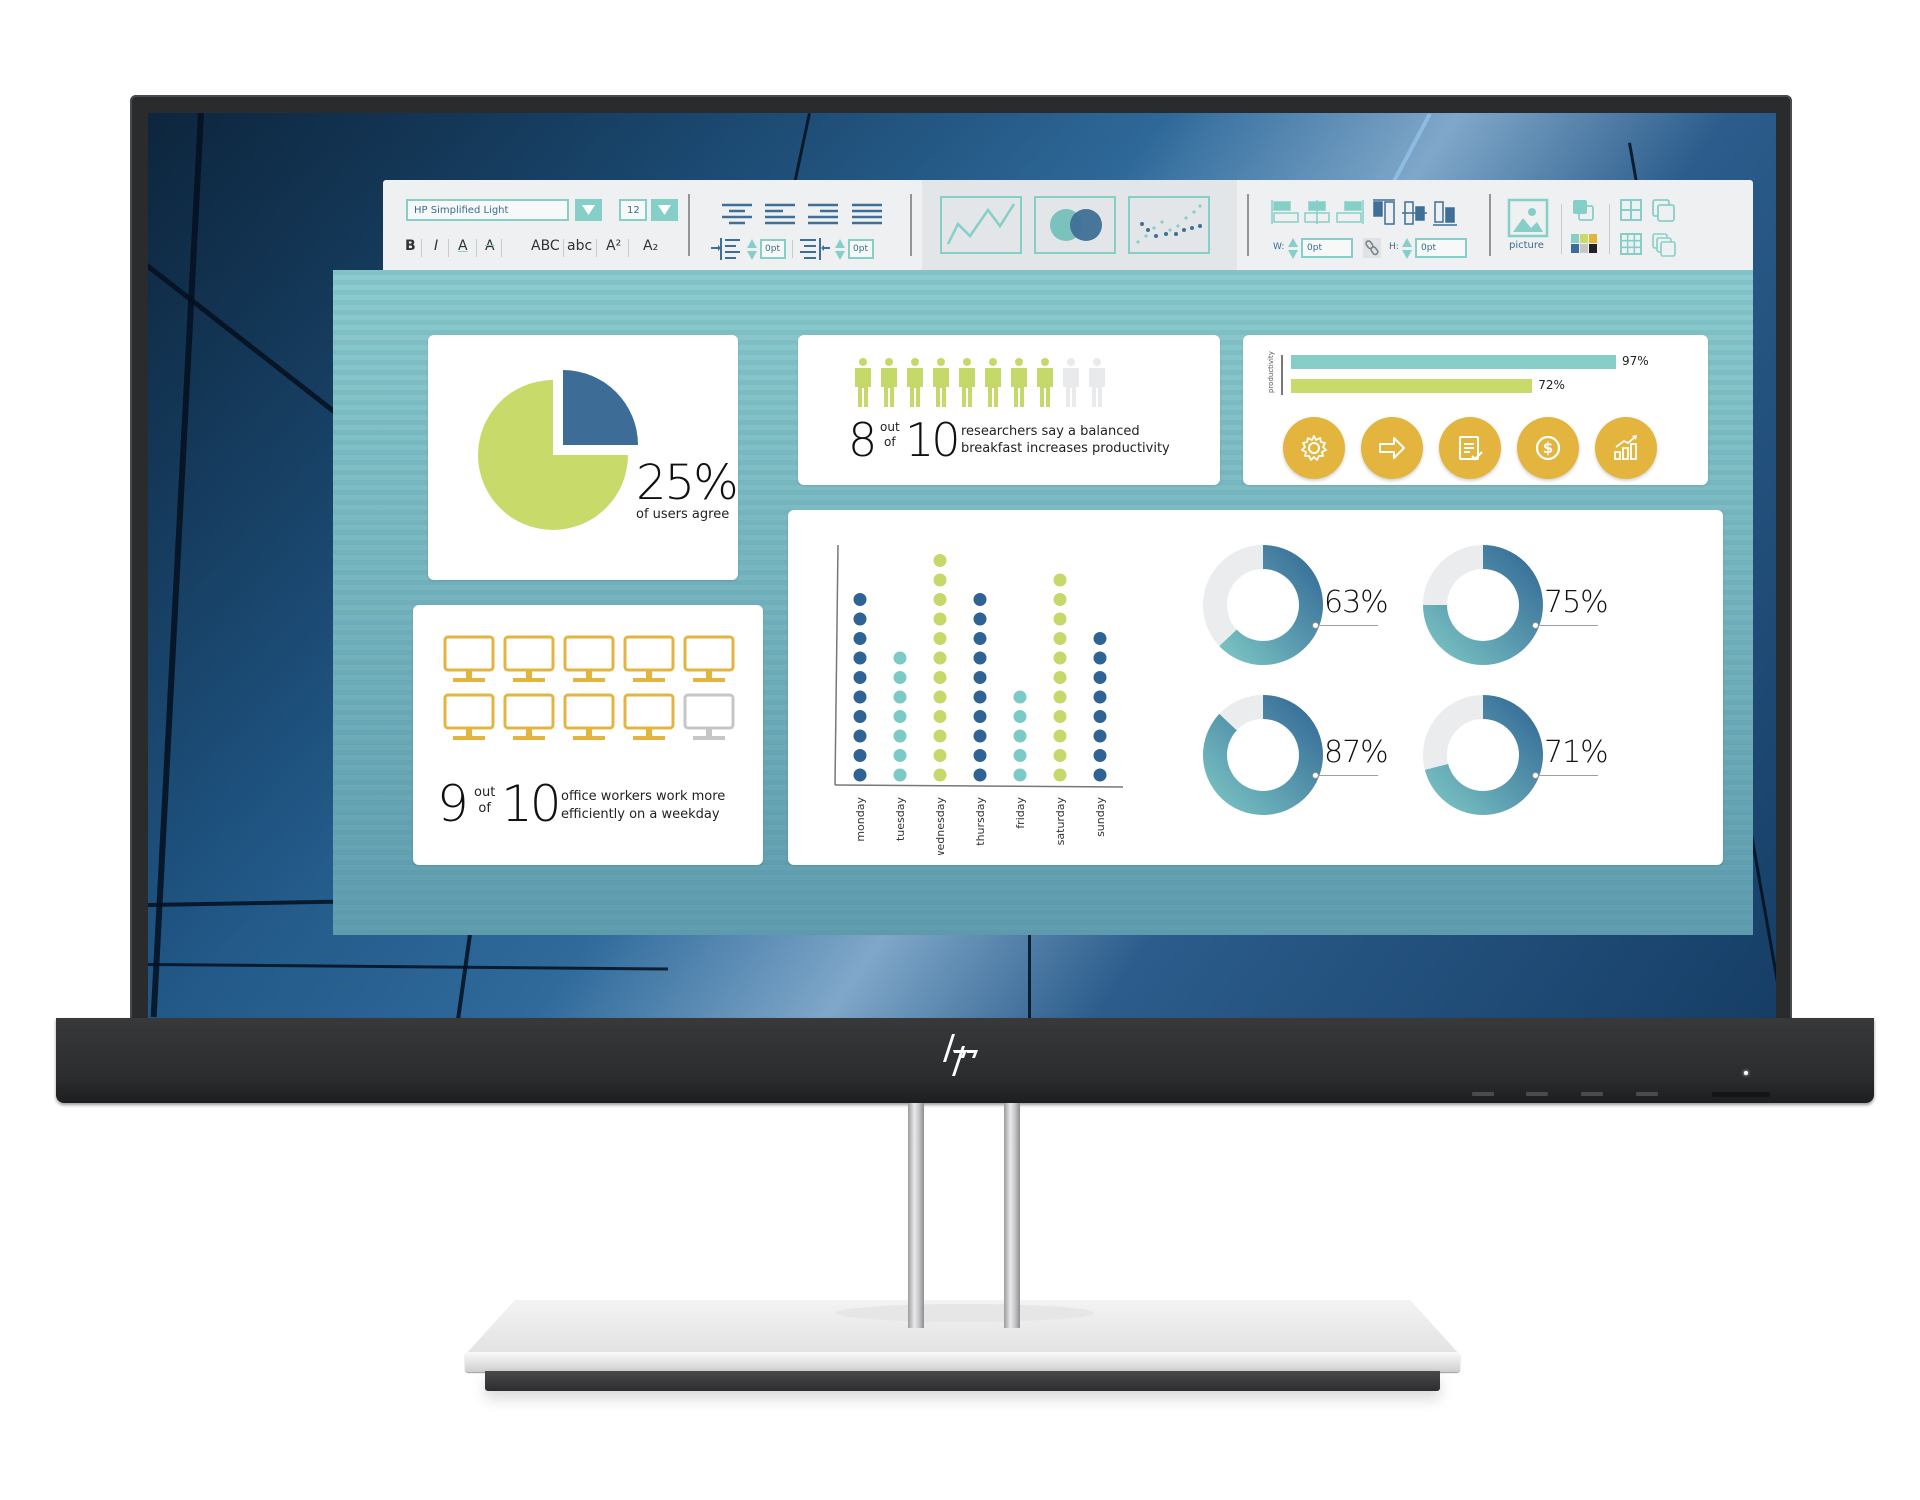  What do you see at coordinates (588, 210) in the screenshot?
I see `font-name-dropdown` at bounding box center [588, 210].